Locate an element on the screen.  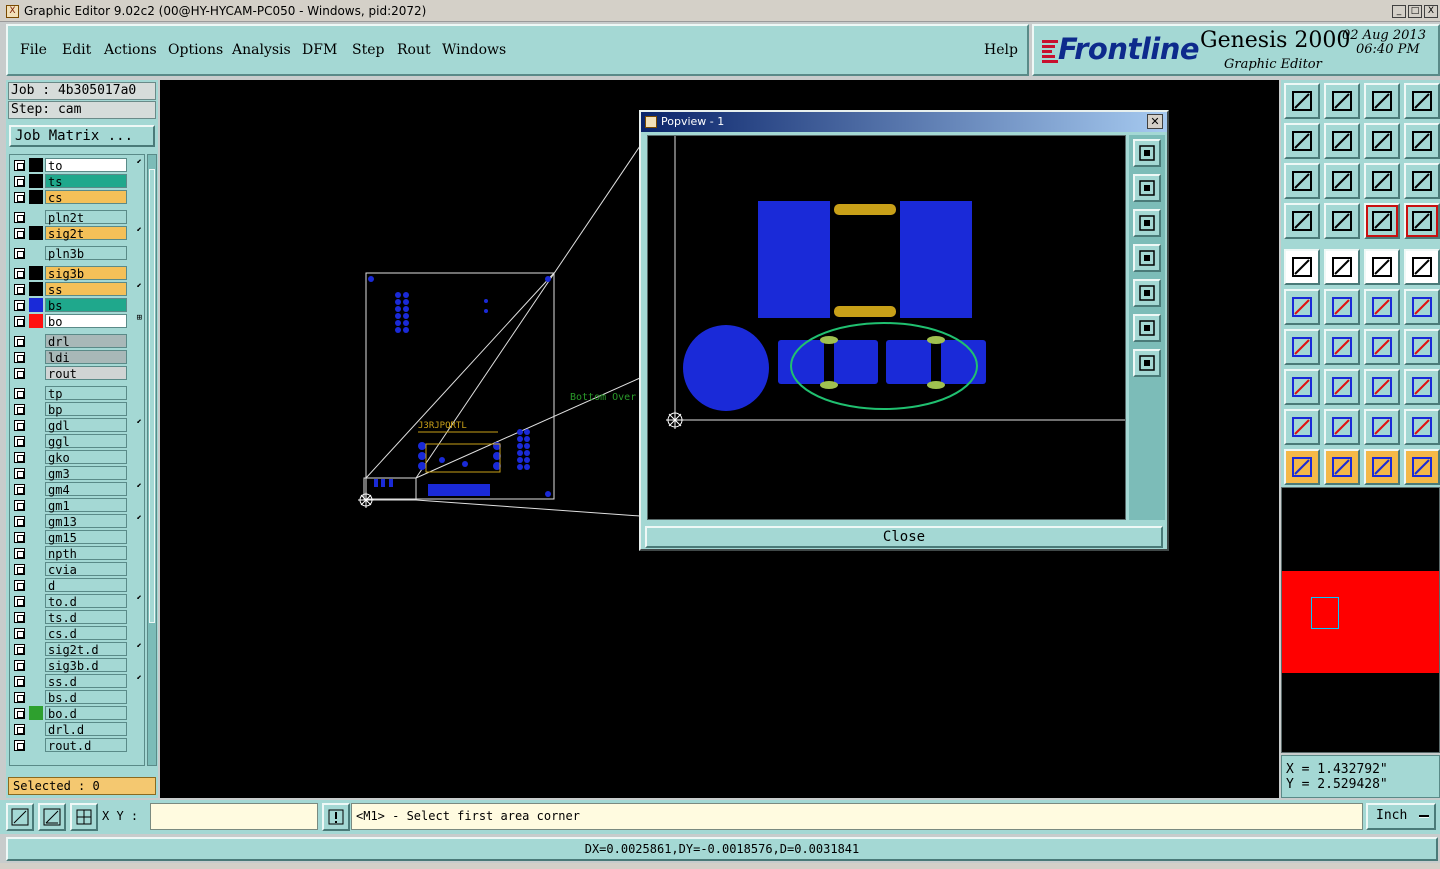
layer-row: drl.d is located at coordinates (77, 729).